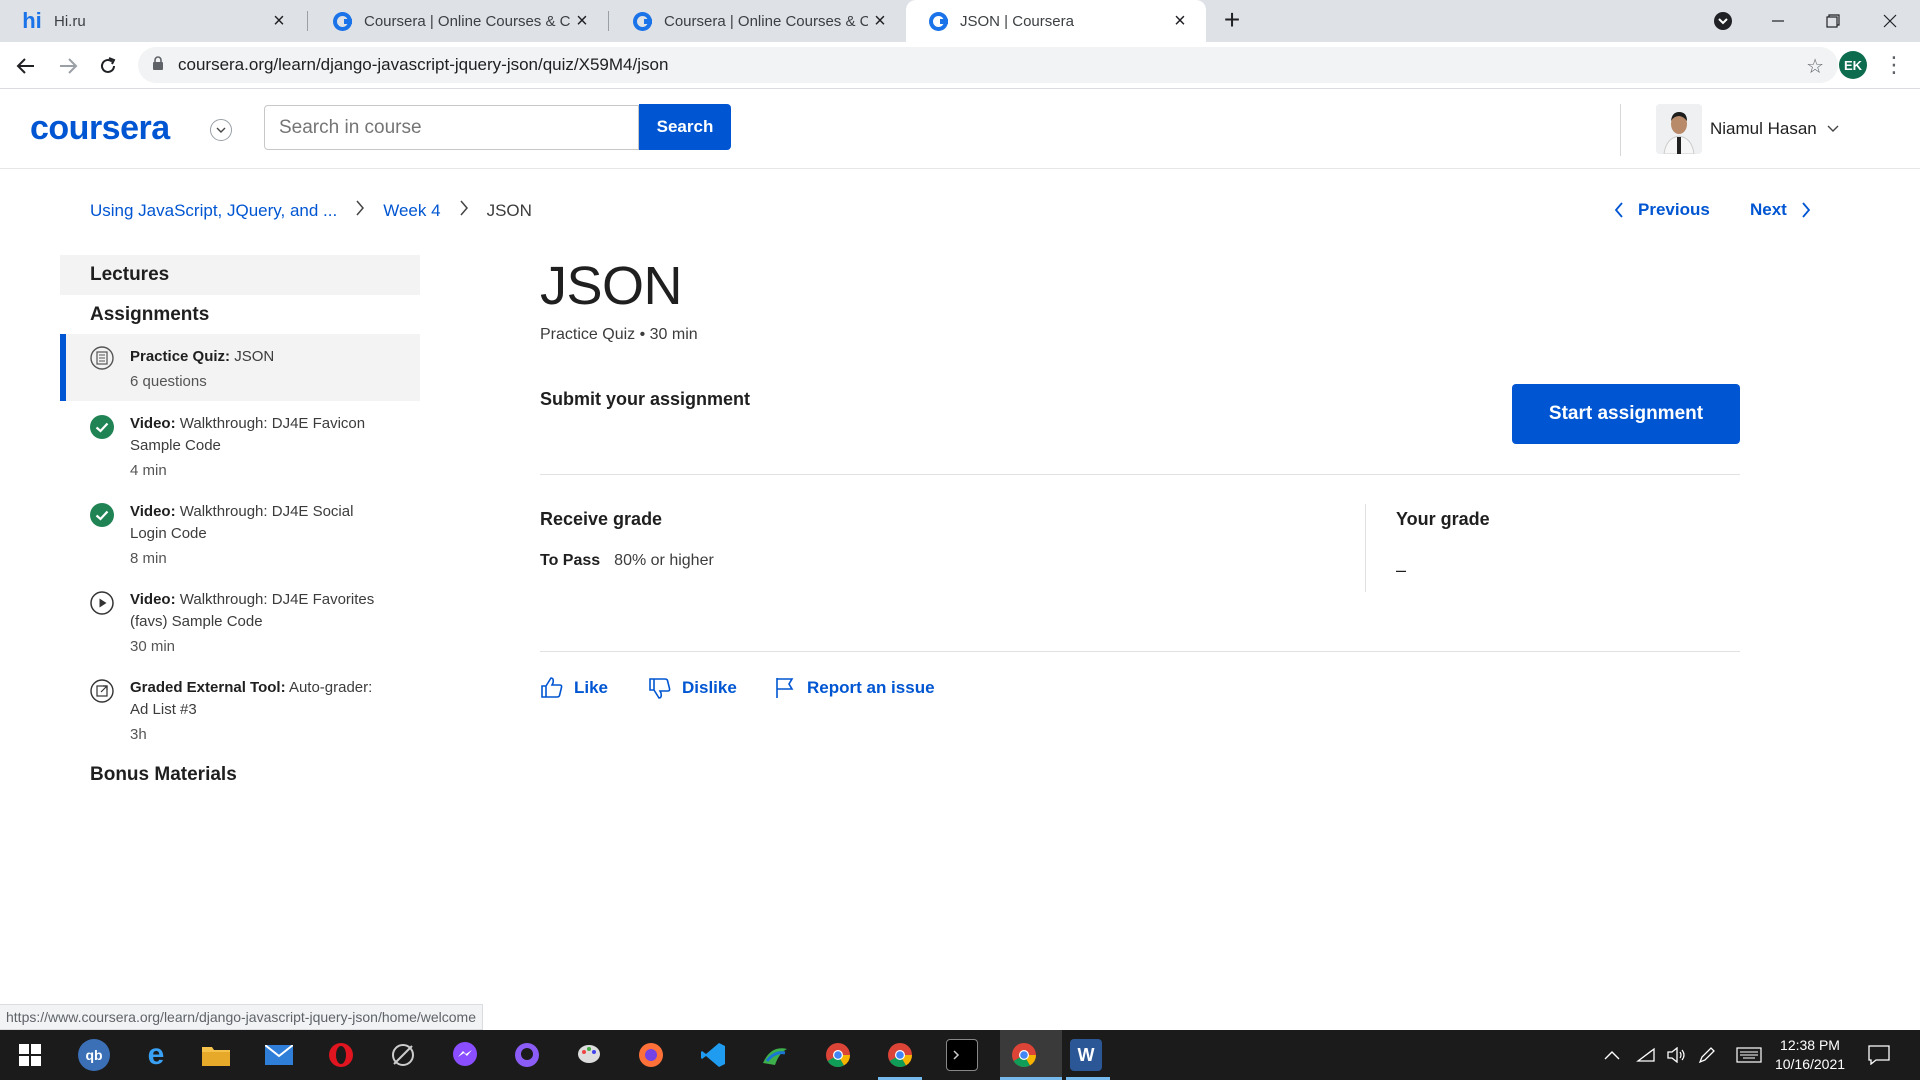 This screenshot has width=1920, height=1080. I want to click on opera-icon, so click(341, 1055).